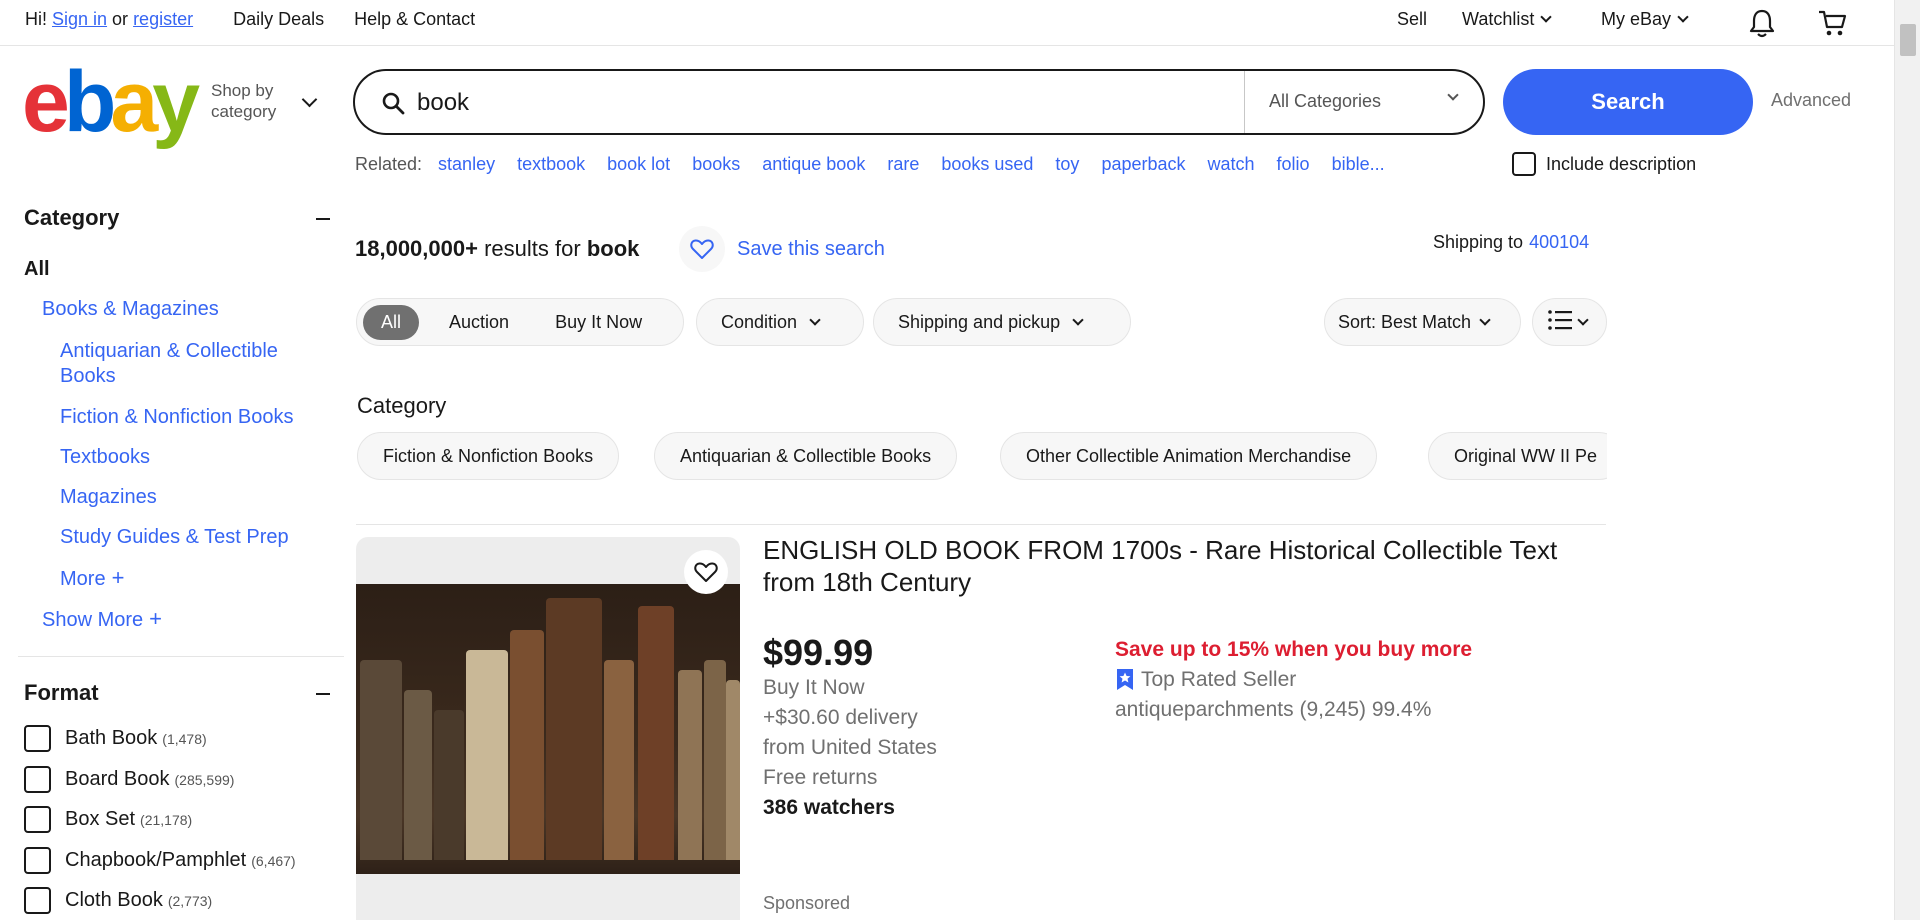 This screenshot has height=920, width=1920. Describe the element at coordinates (1524, 164) in the screenshot. I see `include-description-checkbox` at that location.